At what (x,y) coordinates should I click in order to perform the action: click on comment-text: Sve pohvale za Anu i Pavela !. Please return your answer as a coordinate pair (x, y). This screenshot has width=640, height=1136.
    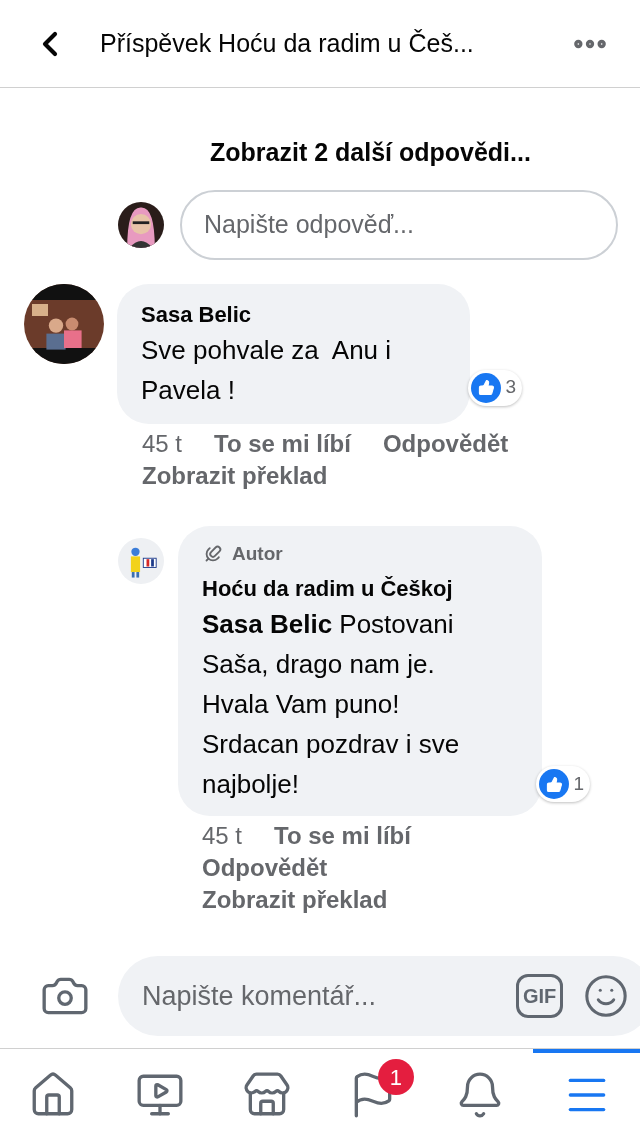
    Looking at the image, I should click on (267, 370).